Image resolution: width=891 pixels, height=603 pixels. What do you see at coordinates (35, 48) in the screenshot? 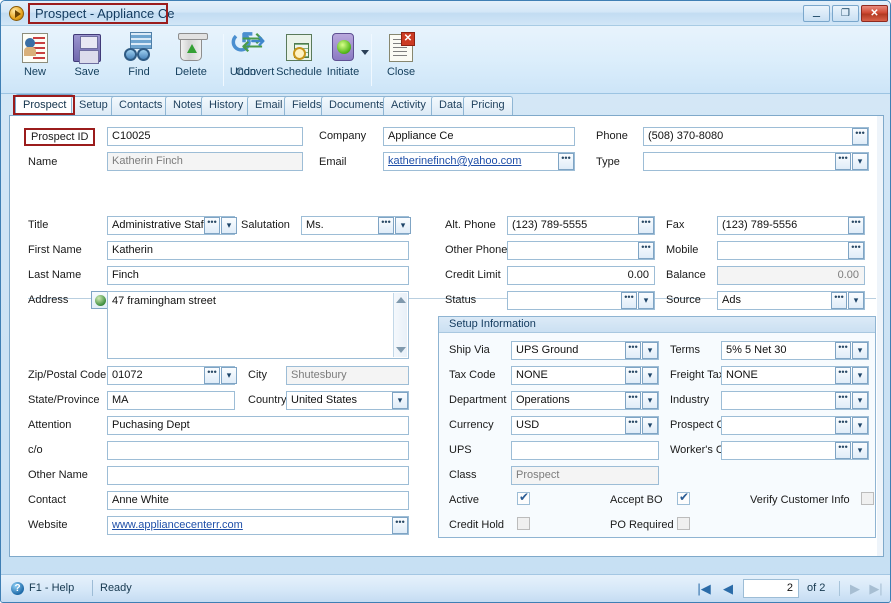
I see `new-record-icon` at bounding box center [35, 48].